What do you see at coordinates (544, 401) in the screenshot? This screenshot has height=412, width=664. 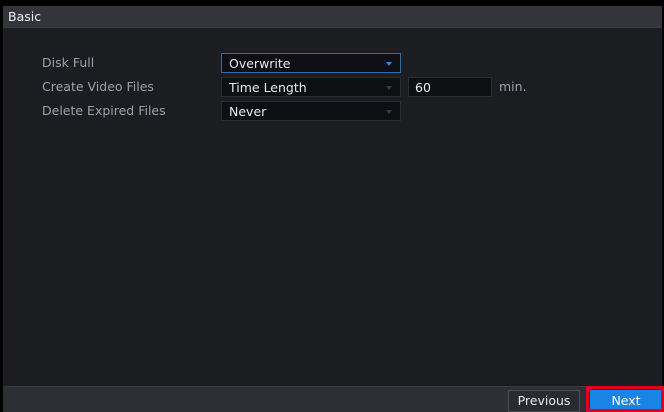 I see `previous-button: Previous` at bounding box center [544, 401].